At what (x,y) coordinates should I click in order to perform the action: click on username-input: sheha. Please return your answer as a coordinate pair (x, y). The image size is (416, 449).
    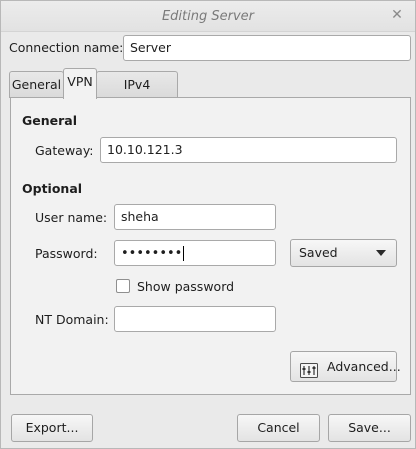
    Looking at the image, I should click on (195, 217).